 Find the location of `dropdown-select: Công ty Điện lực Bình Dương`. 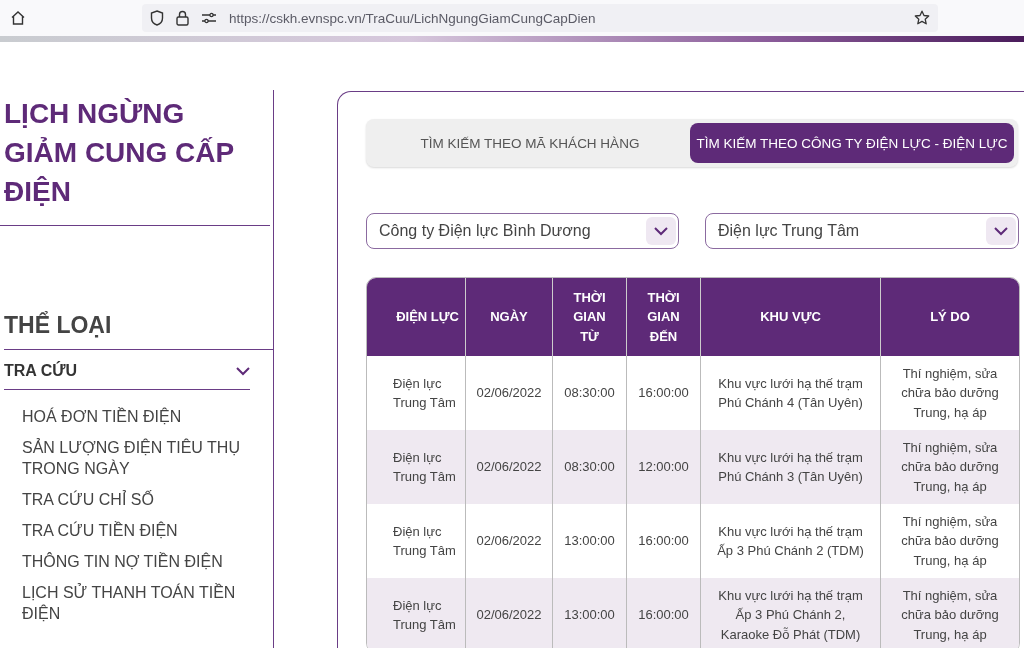

dropdown-select: Công ty Điện lực Bình Dương is located at coordinates (522, 231).